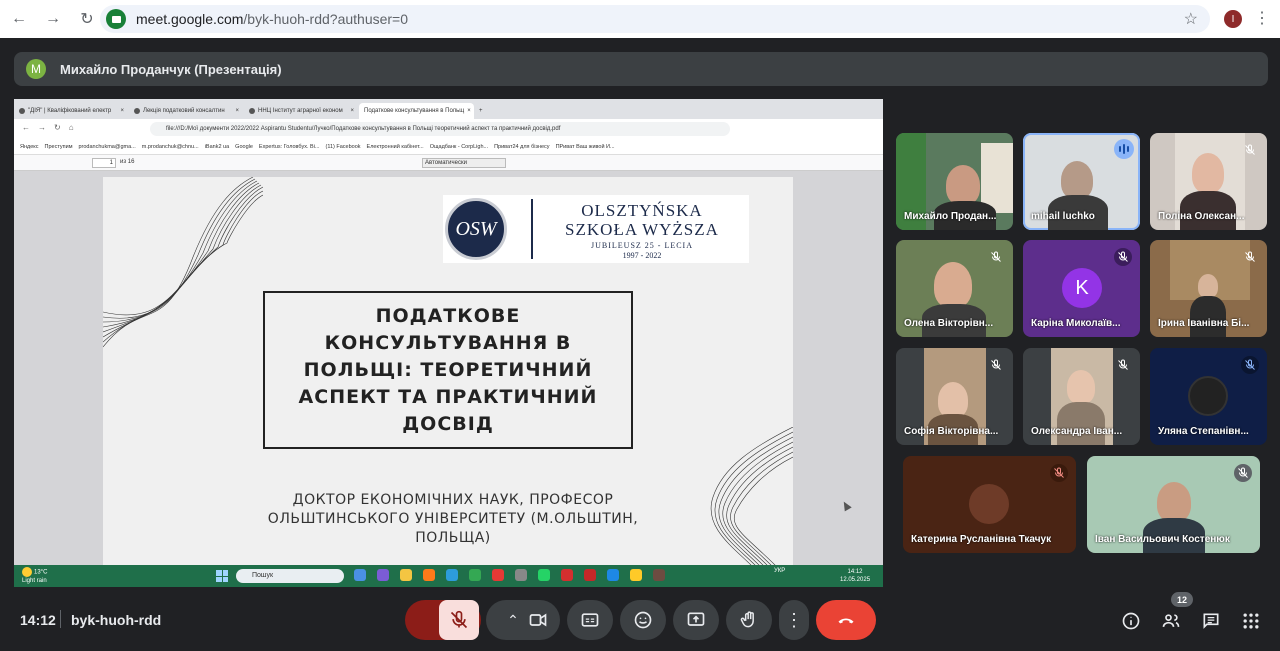  I want to click on back-icon: ←, so click(19, 19).